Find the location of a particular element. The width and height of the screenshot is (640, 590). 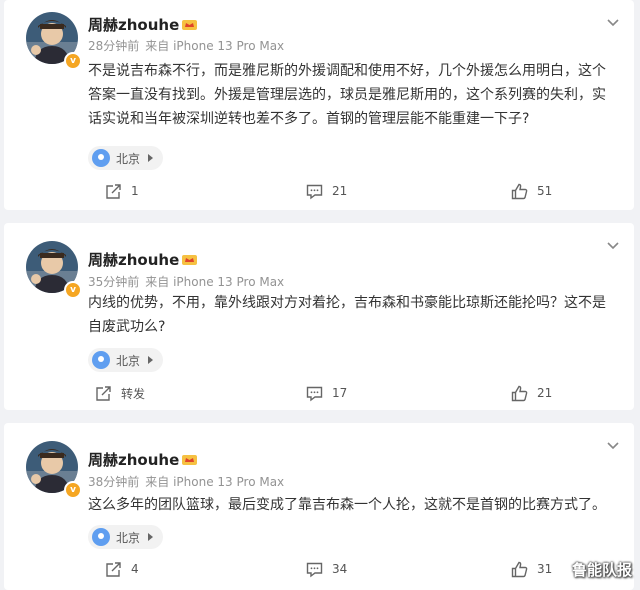

post-actions: 转发 17 21 is located at coordinates (319, 393).